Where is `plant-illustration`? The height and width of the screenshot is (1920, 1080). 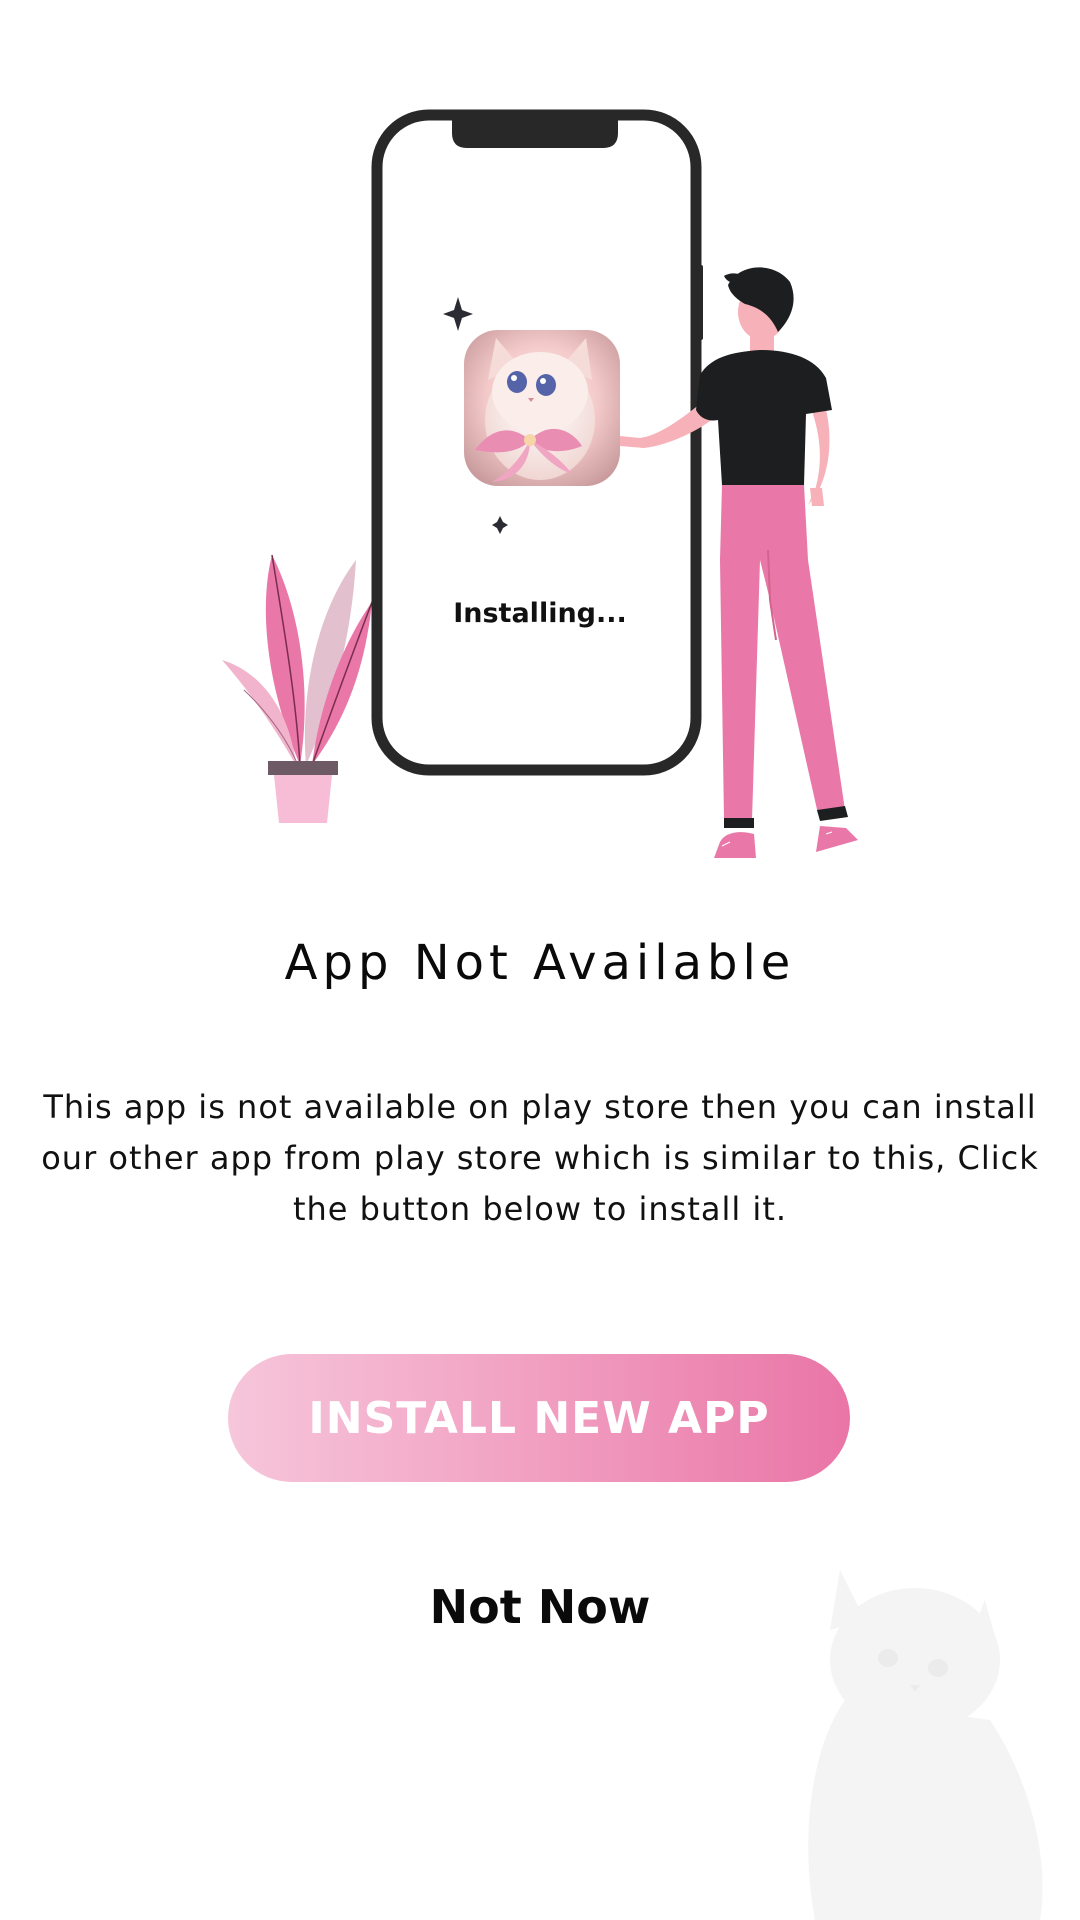
plant-illustration is located at coordinates (297, 688).